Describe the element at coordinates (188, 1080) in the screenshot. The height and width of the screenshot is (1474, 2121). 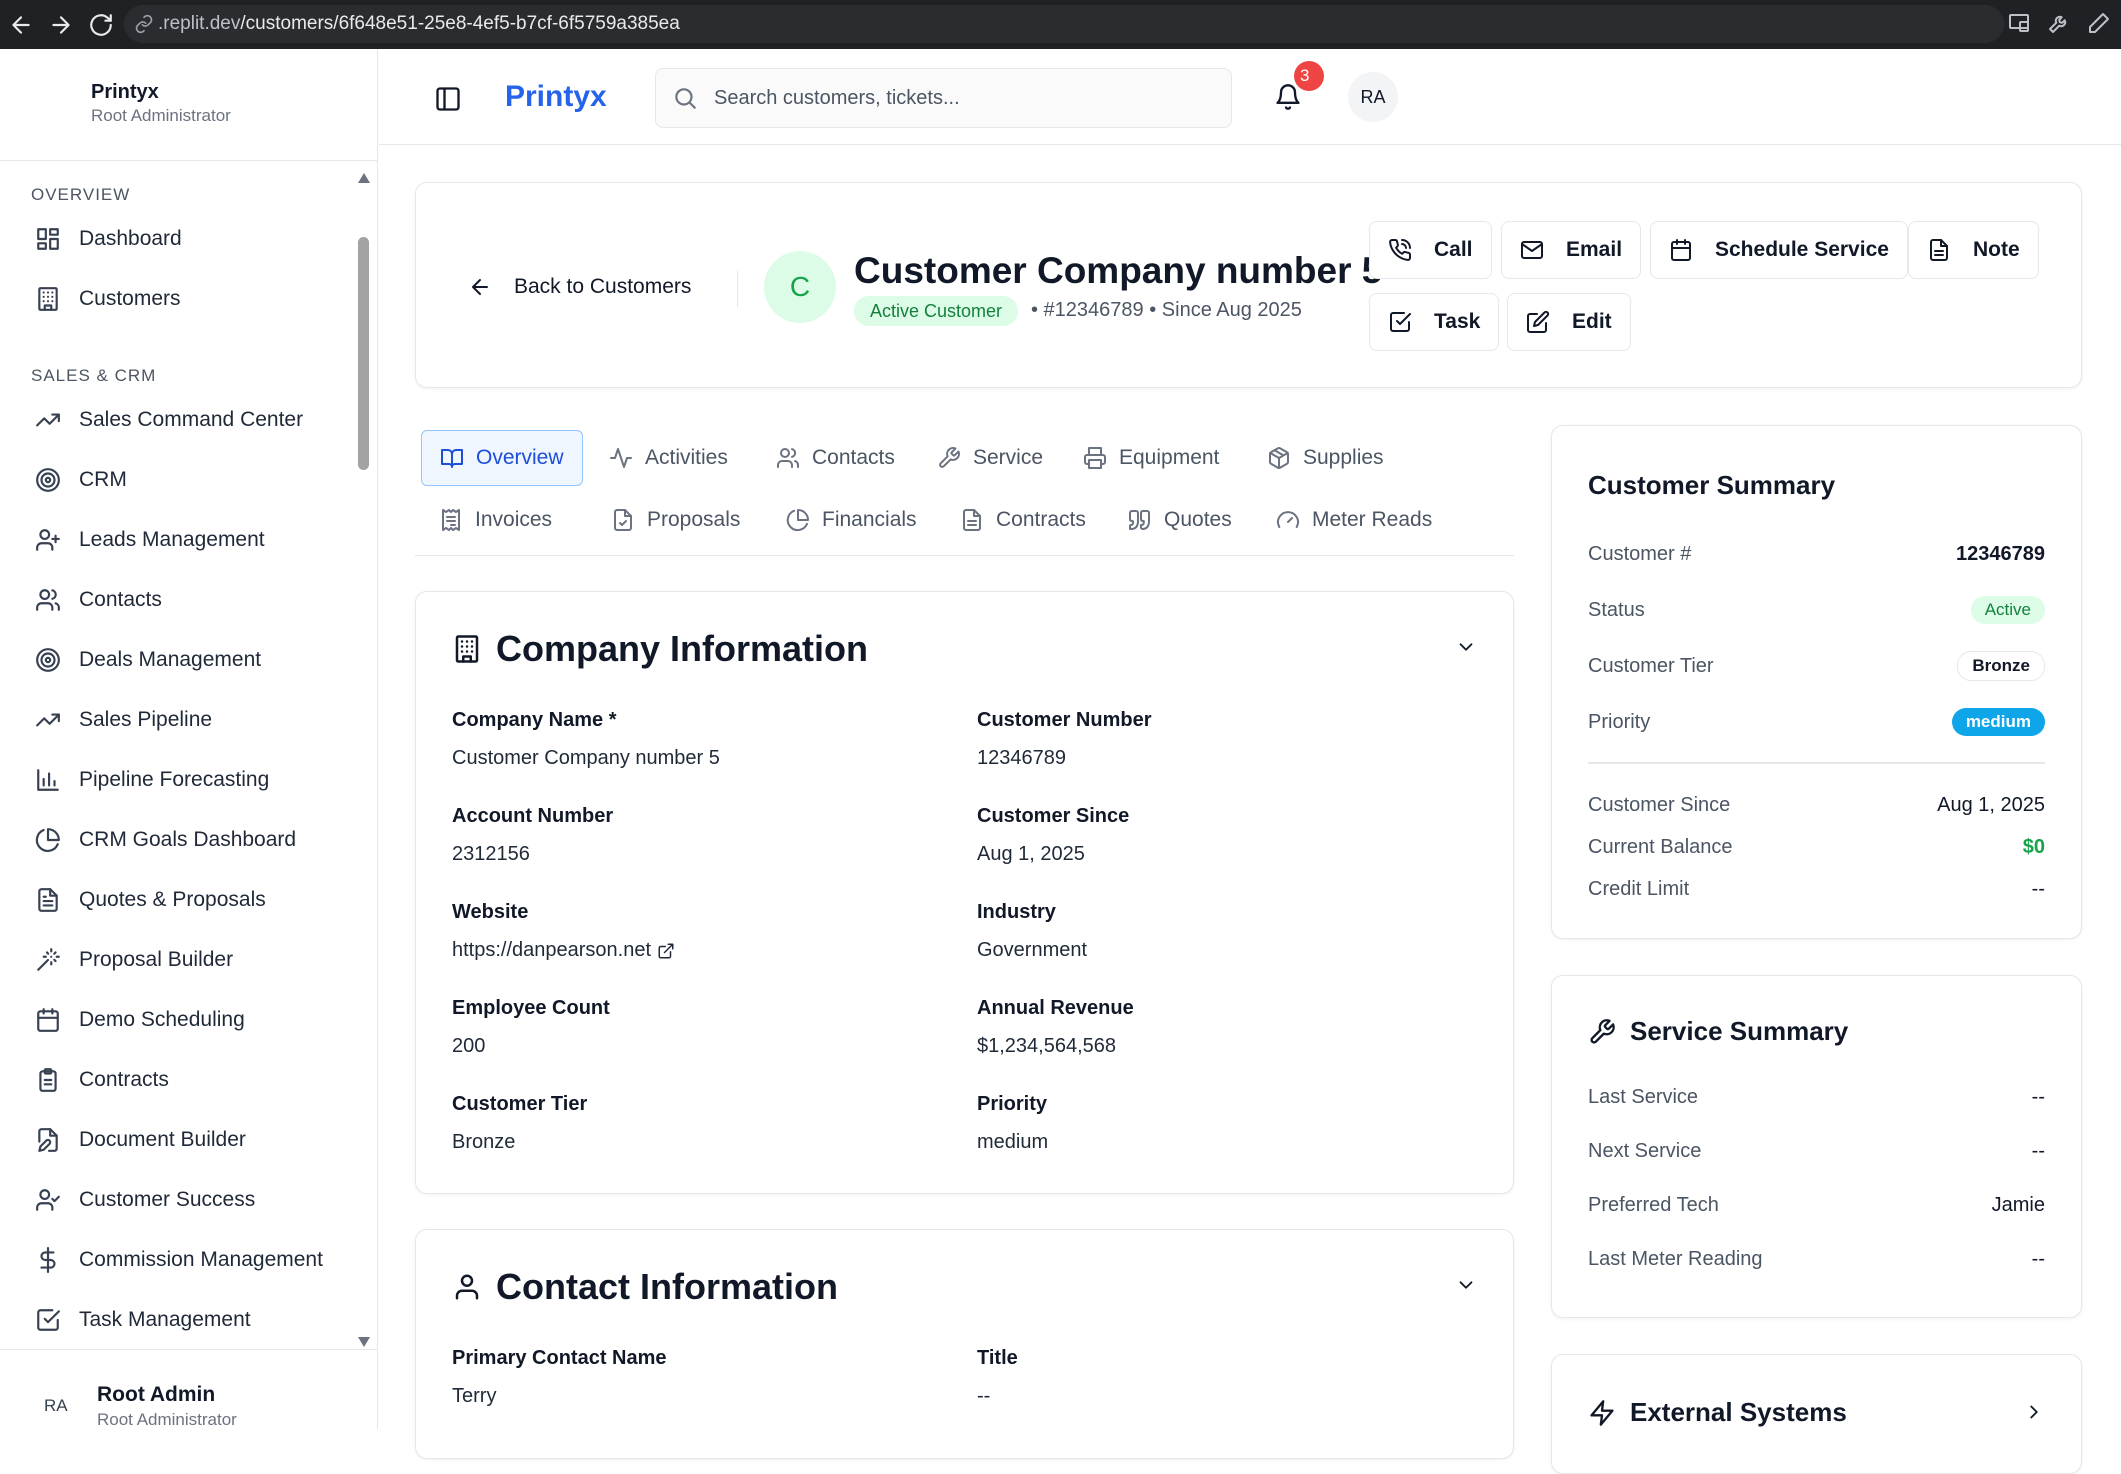
I see `sidebar-item-contracts: Contracts` at that location.